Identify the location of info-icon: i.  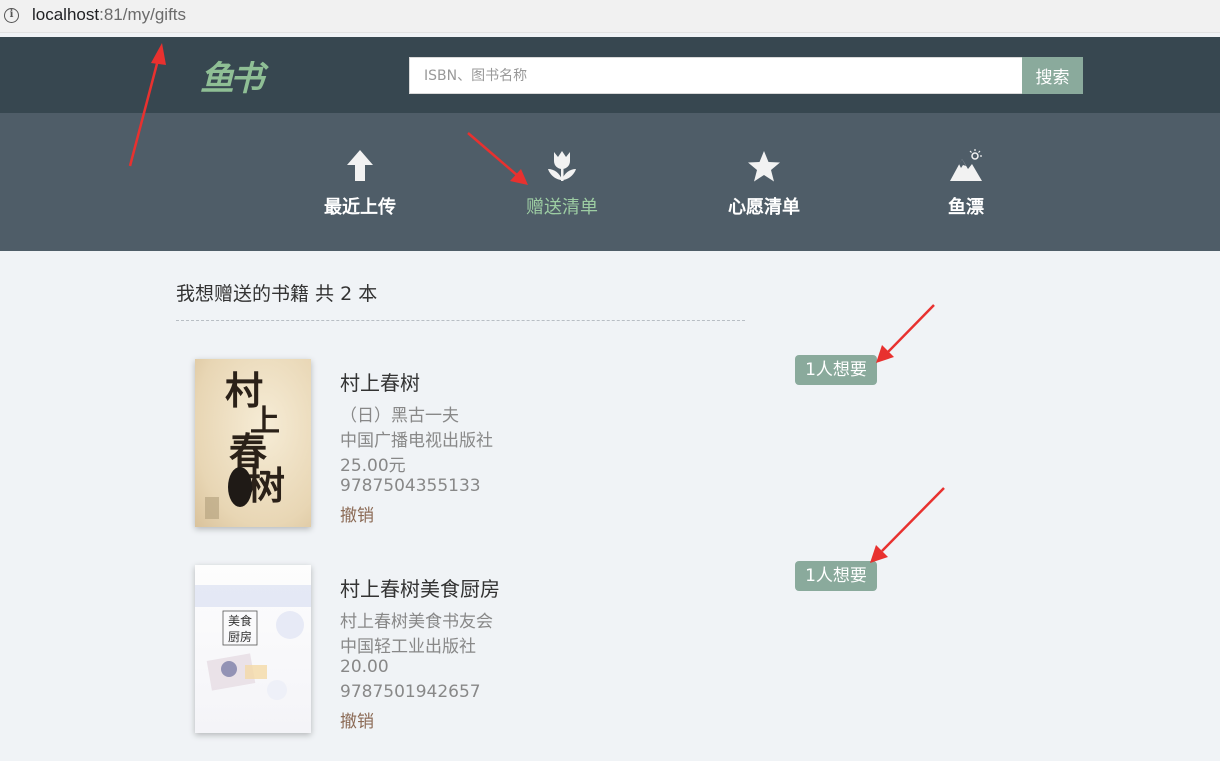
(11, 15).